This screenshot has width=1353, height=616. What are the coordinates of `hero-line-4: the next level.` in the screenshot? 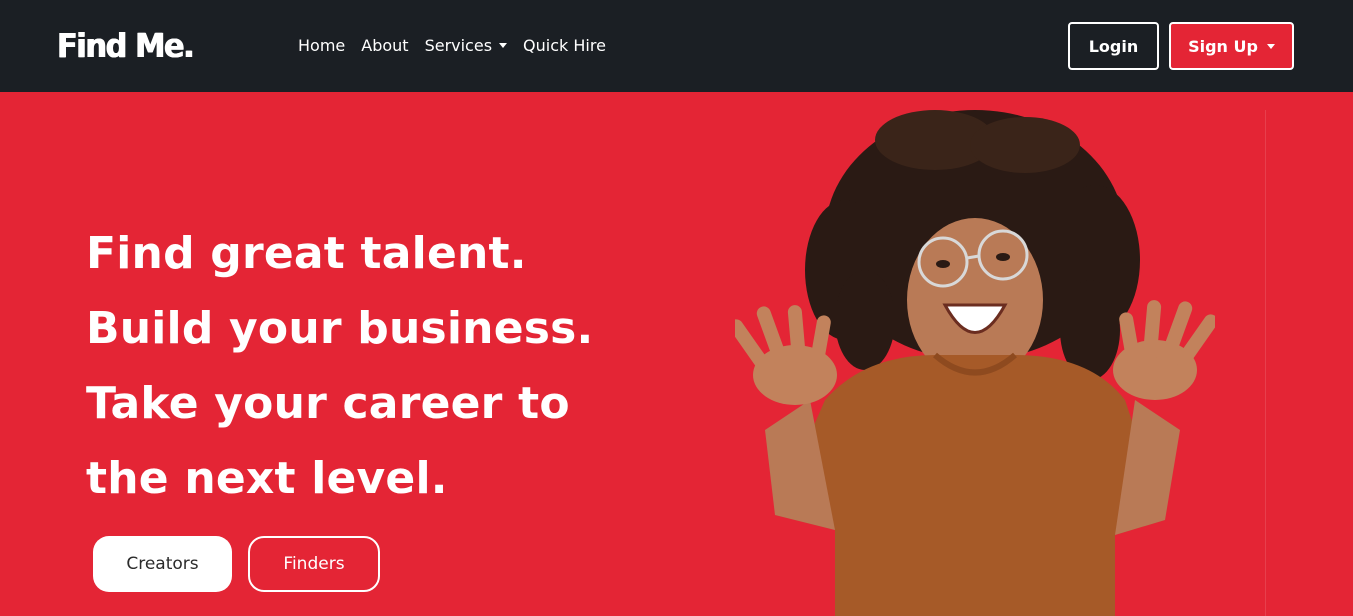 It's located at (267, 478).